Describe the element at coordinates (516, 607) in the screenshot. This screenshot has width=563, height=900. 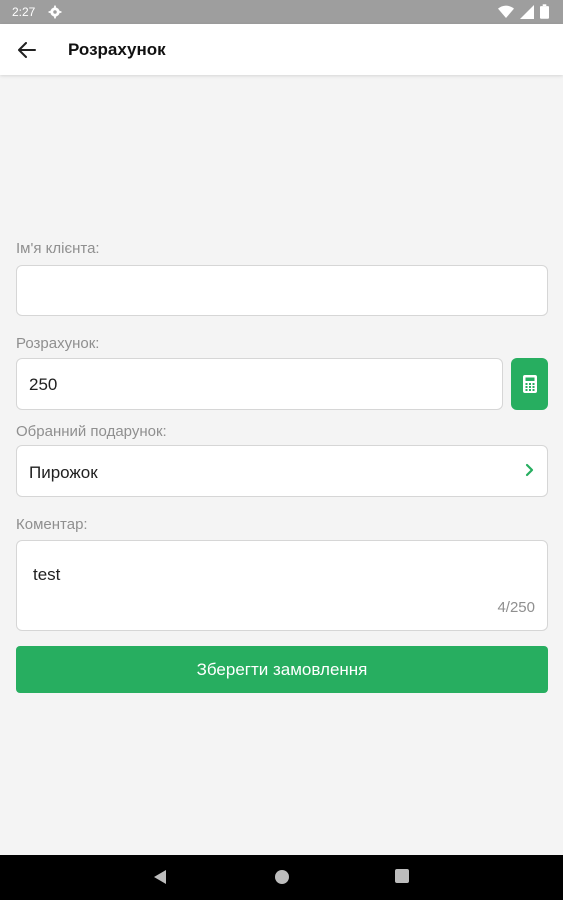
I see `comment-char-counter: 4/250` at that location.